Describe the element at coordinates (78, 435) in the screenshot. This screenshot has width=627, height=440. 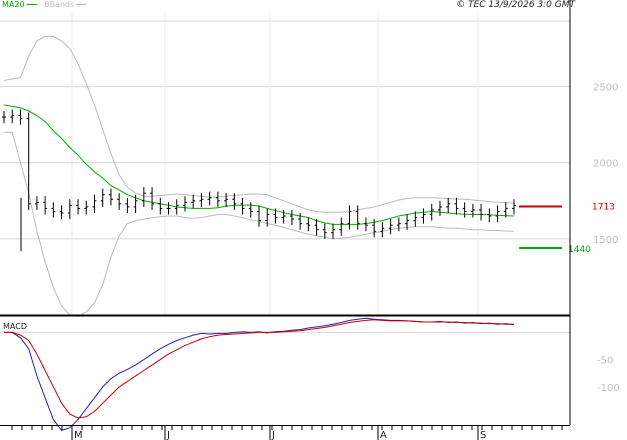
I see `x-tick-label-0: M` at that location.